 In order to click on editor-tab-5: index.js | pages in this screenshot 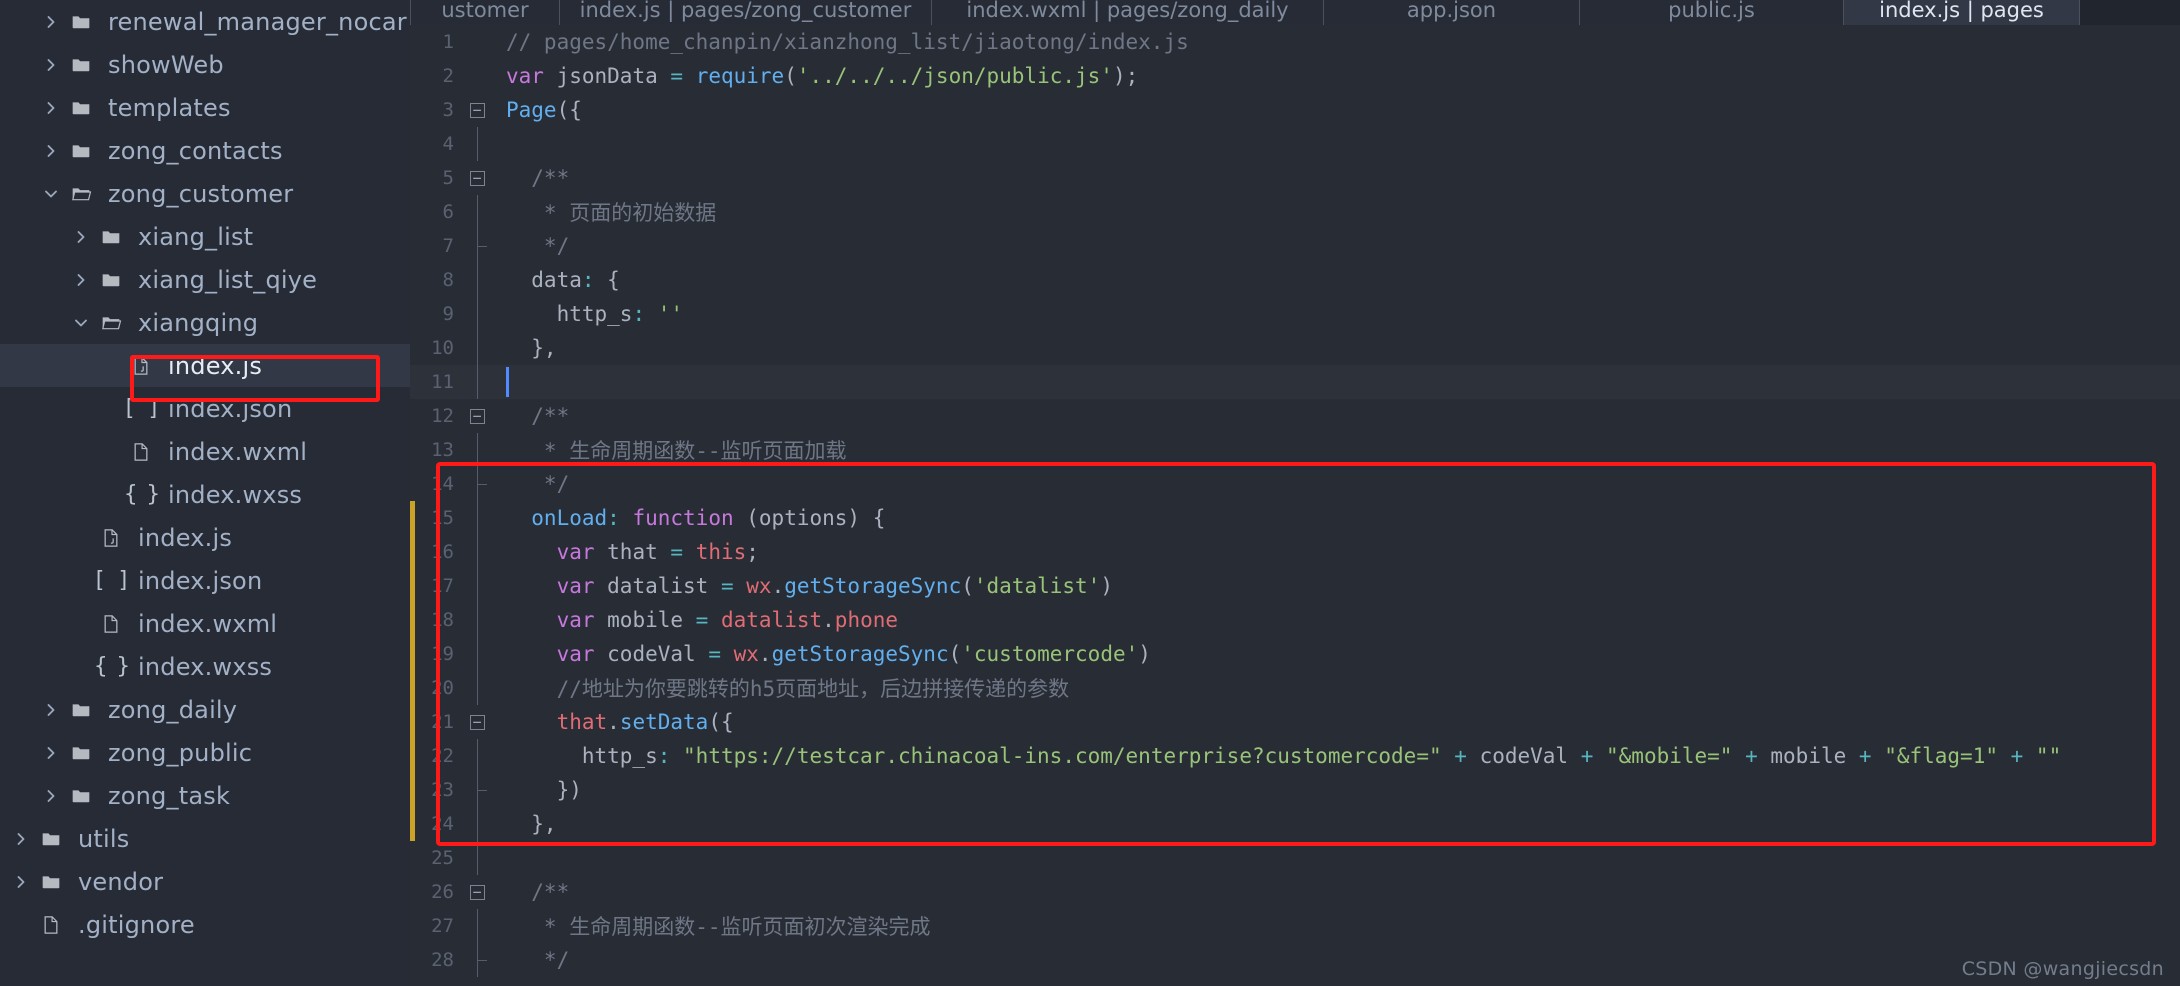, I will do `click(1962, 12)`.